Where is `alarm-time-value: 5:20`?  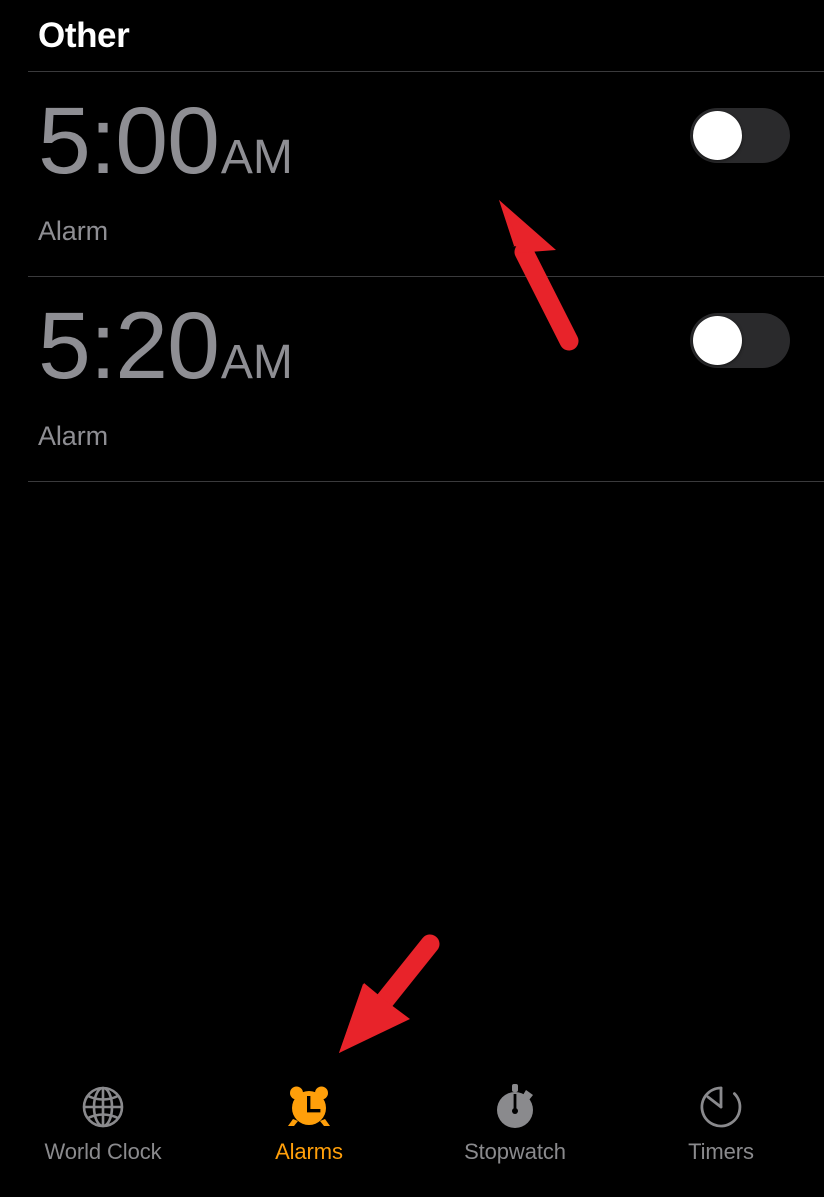 alarm-time-value: 5:20 is located at coordinates (129, 346).